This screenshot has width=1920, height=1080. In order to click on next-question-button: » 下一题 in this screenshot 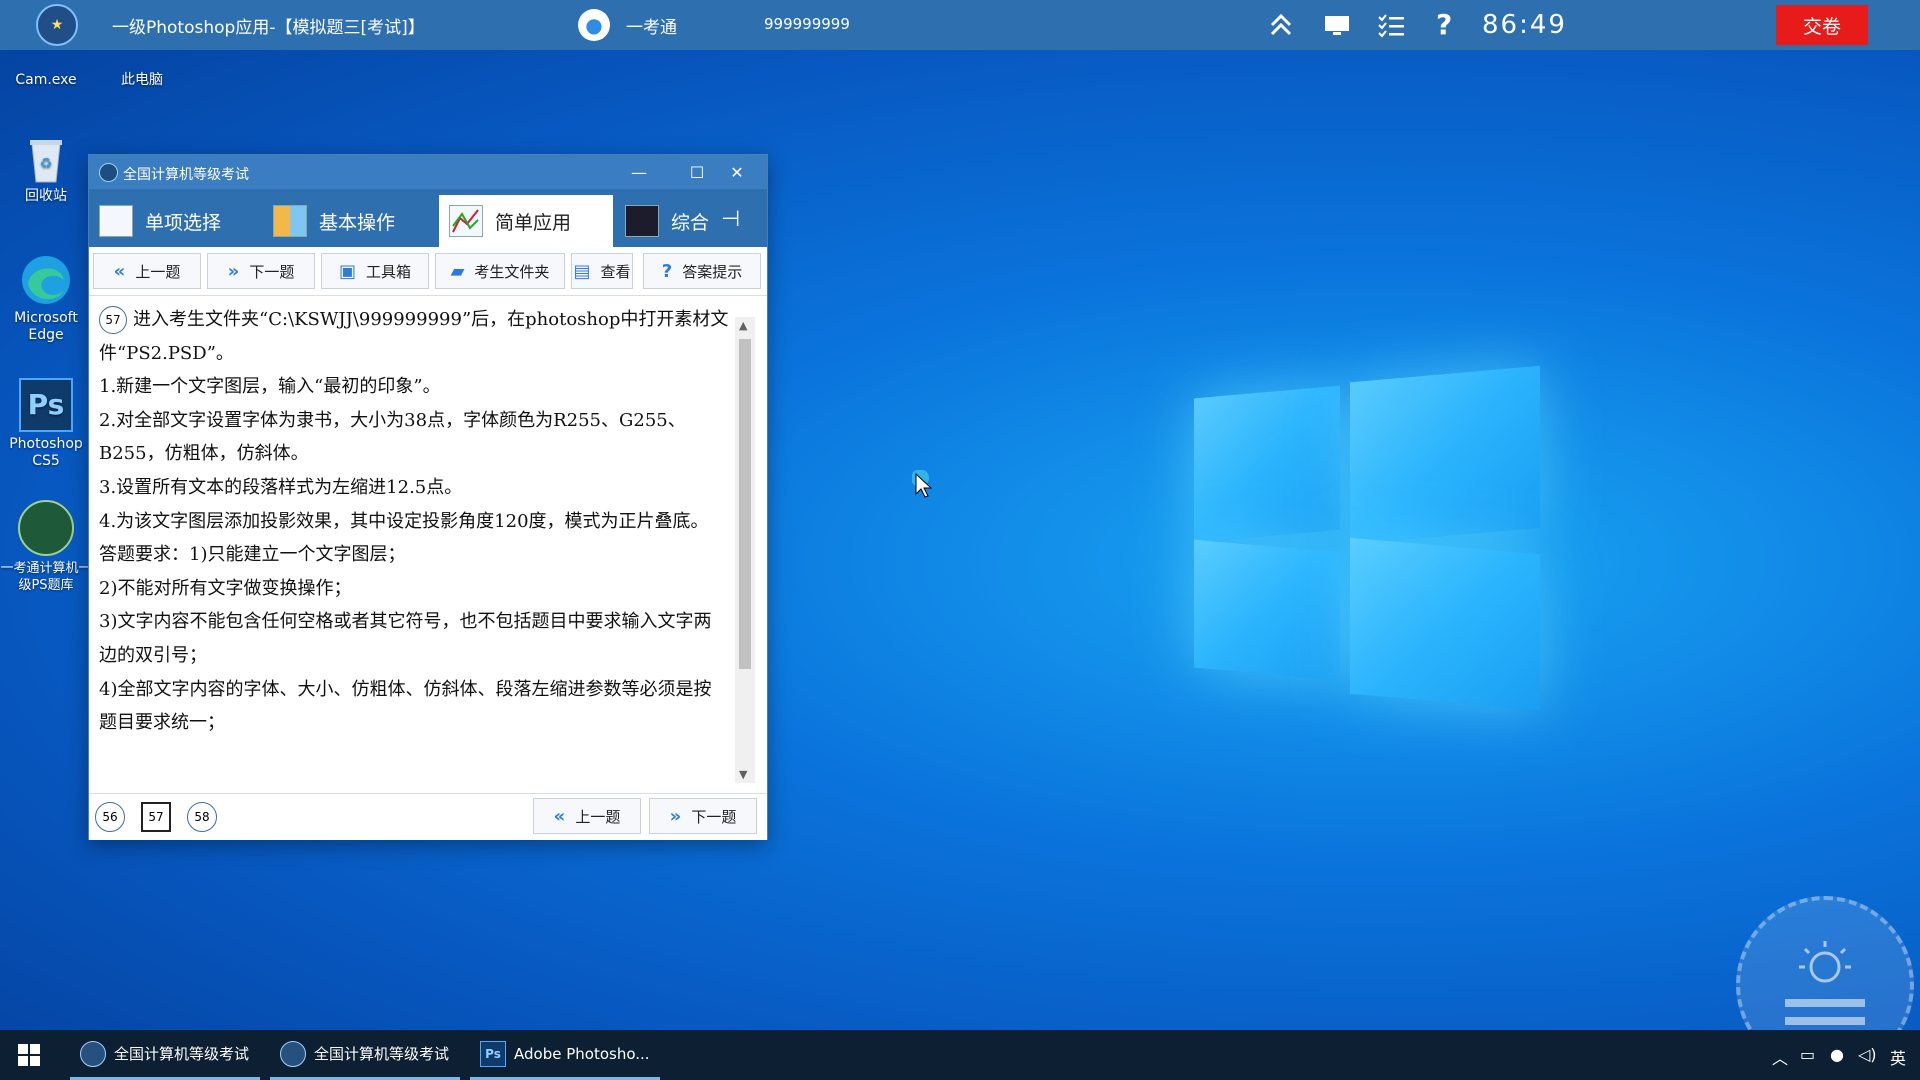, I will do `click(261, 271)`.